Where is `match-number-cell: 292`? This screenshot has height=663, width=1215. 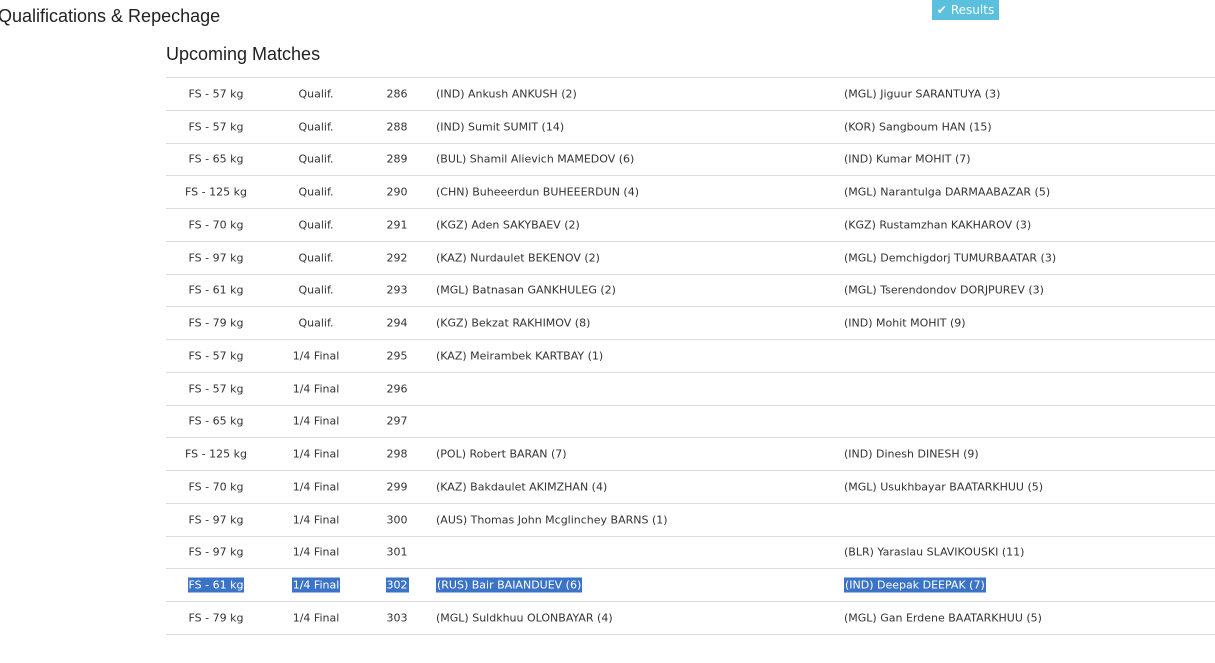
match-number-cell: 292 is located at coordinates (397, 257).